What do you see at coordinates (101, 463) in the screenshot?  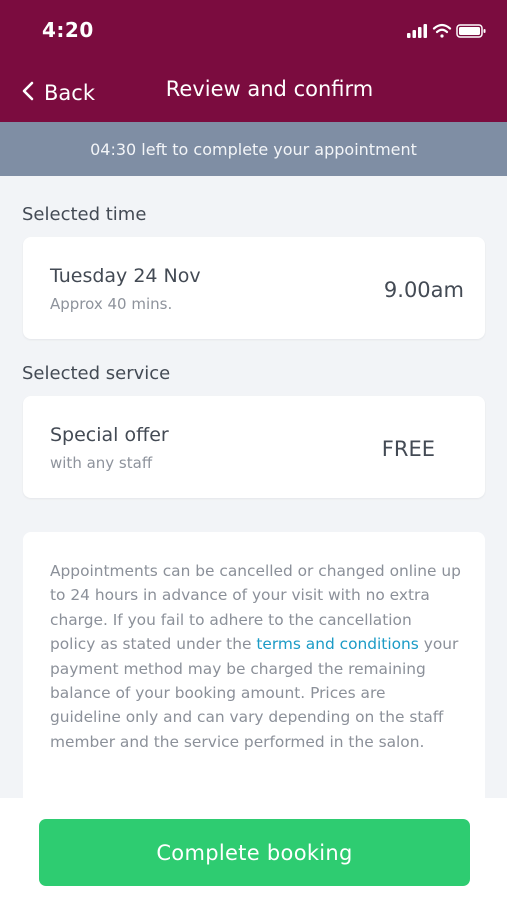 I see `service-staff: with any staff` at bounding box center [101, 463].